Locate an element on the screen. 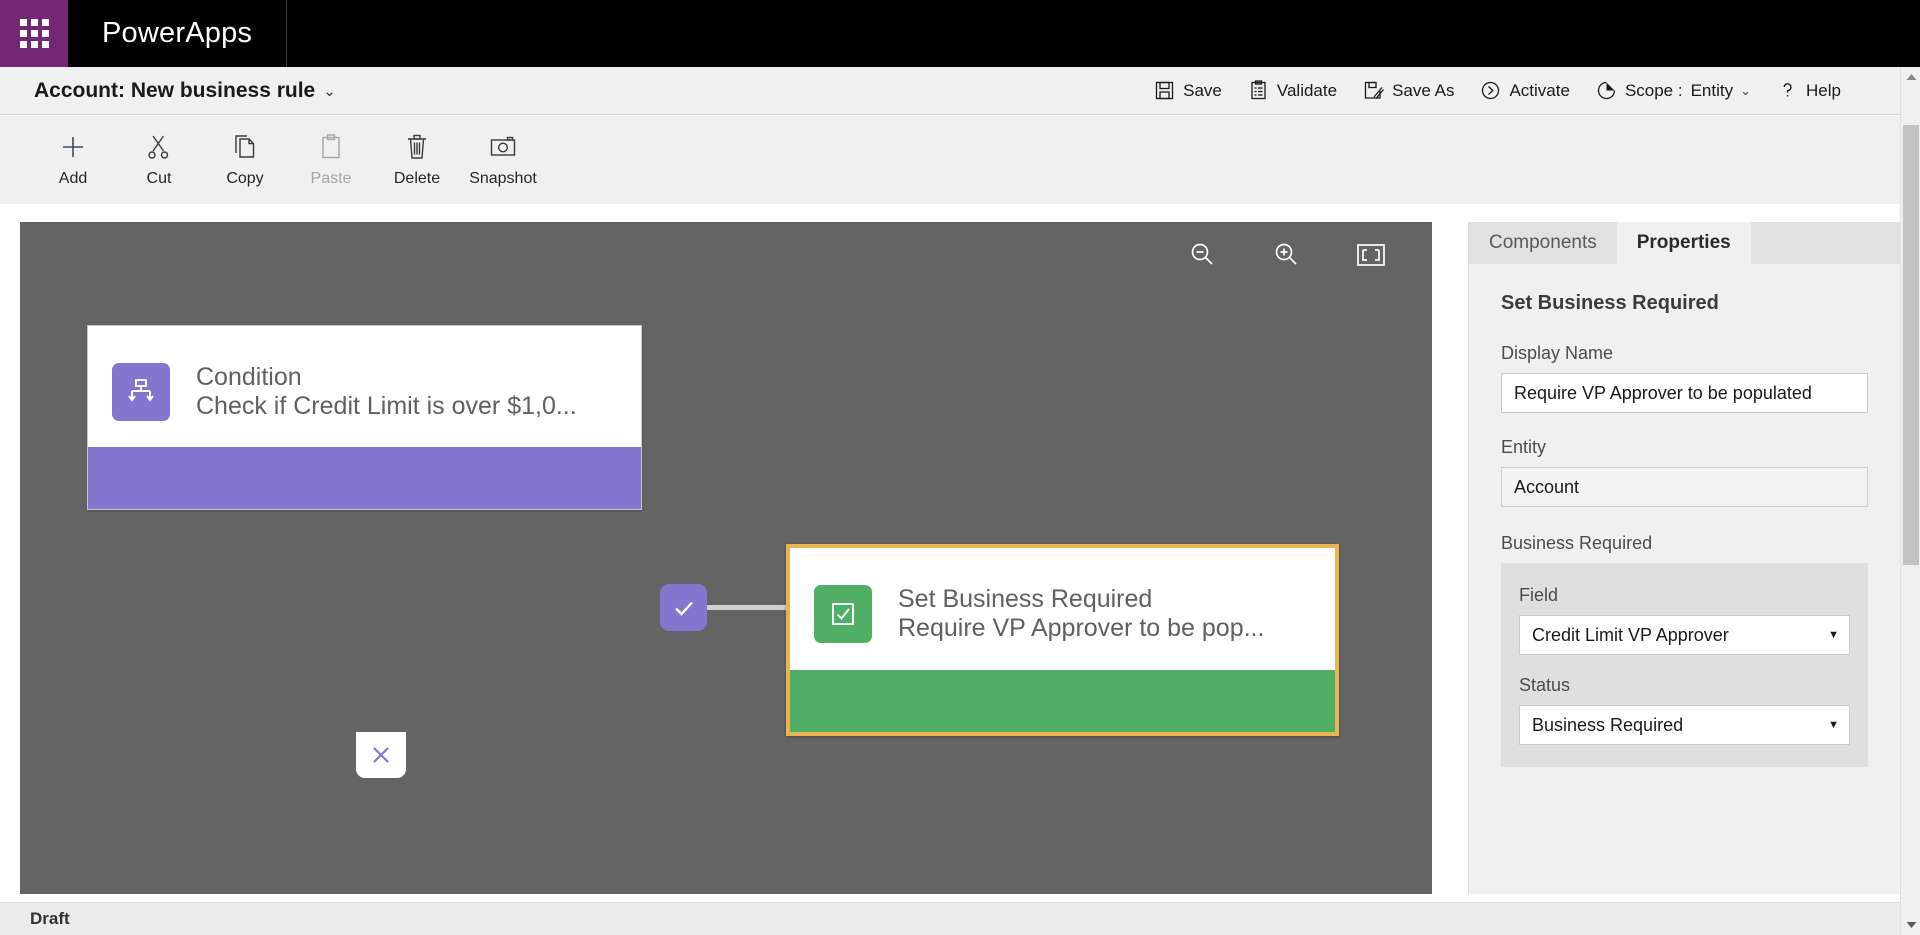 The width and height of the screenshot is (1920, 935). display-name-input is located at coordinates (1684, 393).